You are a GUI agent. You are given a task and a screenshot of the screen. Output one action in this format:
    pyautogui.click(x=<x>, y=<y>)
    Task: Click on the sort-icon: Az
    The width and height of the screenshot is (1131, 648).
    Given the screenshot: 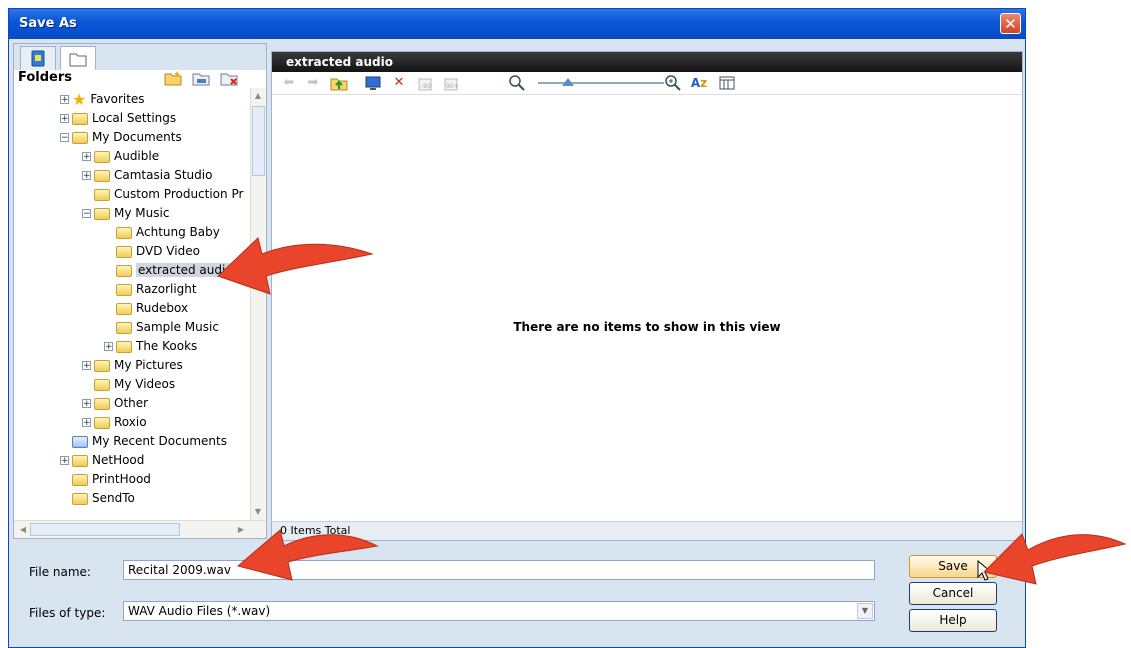 What is the action you would take?
    pyautogui.click(x=699, y=83)
    